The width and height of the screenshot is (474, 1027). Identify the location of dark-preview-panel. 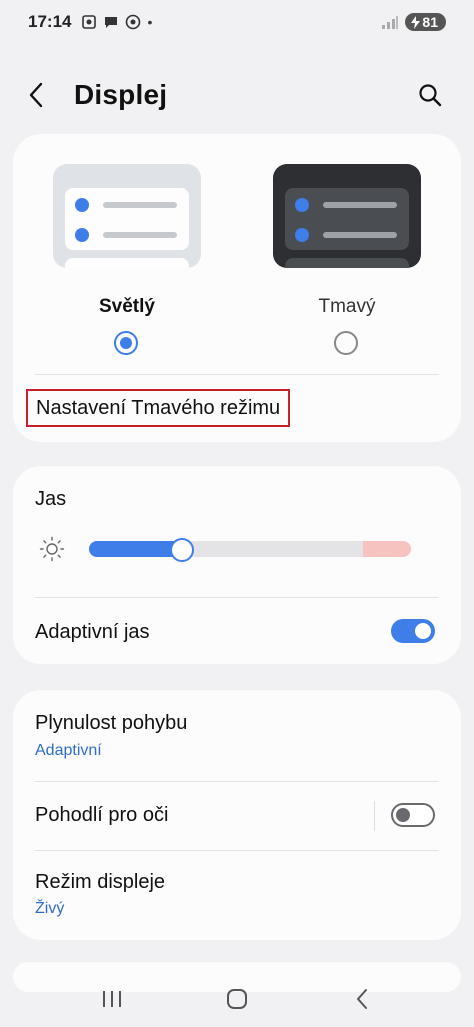
(347, 219).